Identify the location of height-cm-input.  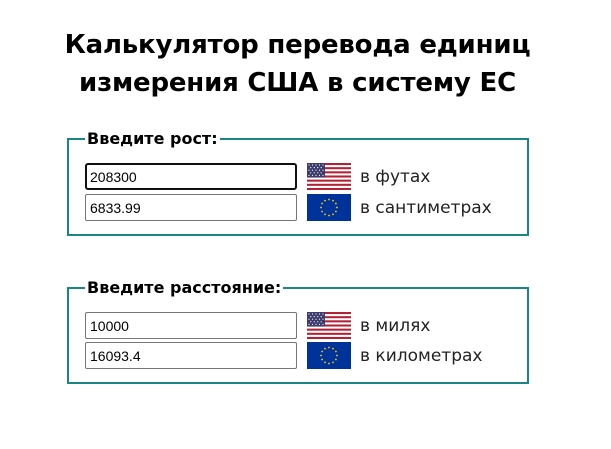
(191, 207).